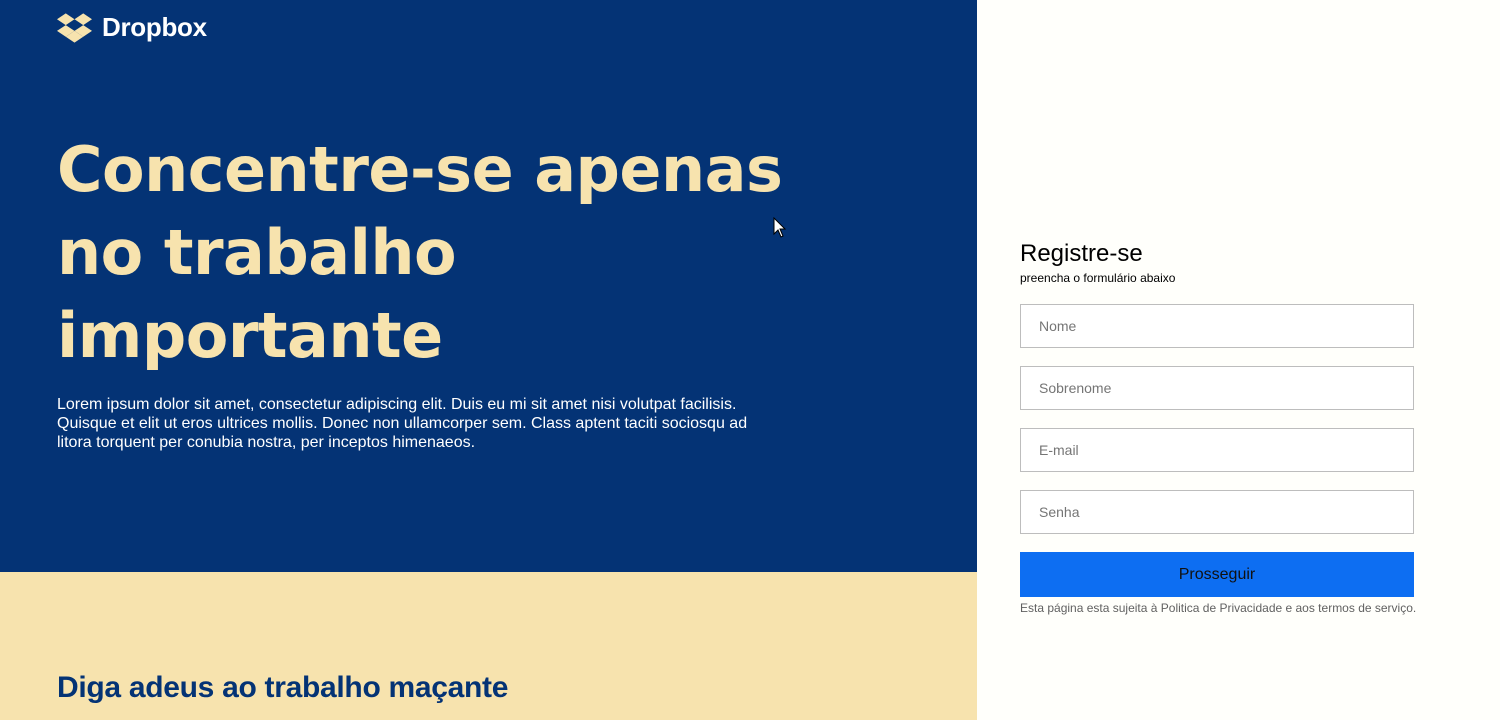 The image size is (1500, 720). Describe the element at coordinates (1217, 388) in the screenshot. I see `last-name-input` at that location.